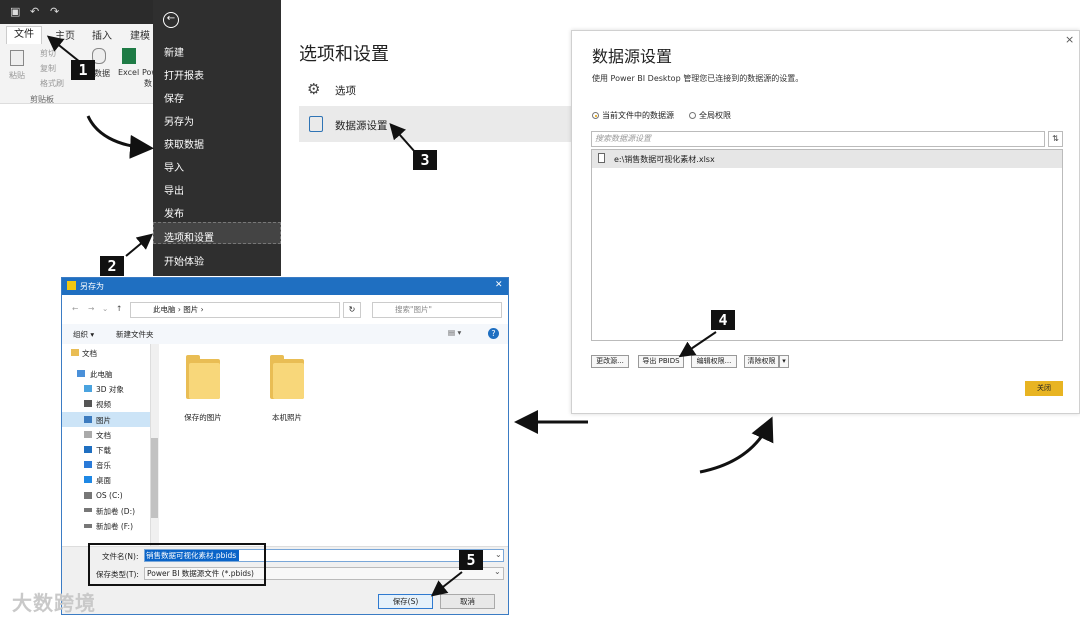  What do you see at coordinates (54, 603) in the screenshot?
I see `watermark: 大数跨境` at bounding box center [54, 603].